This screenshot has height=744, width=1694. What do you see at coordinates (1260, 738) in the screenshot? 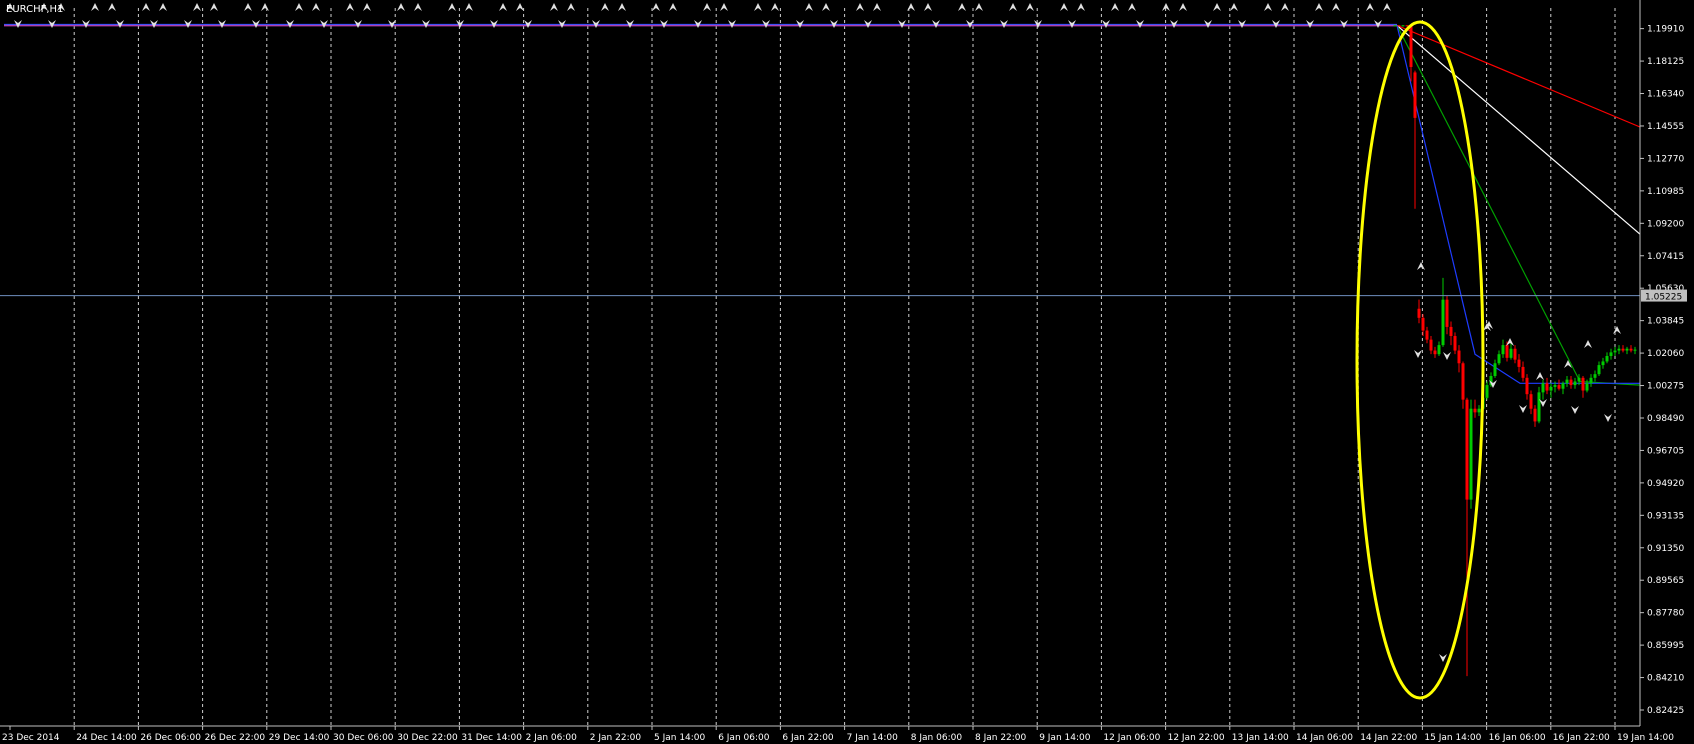
I see `x-tick-label: 13 Jan 14:00` at bounding box center [1260, 738].